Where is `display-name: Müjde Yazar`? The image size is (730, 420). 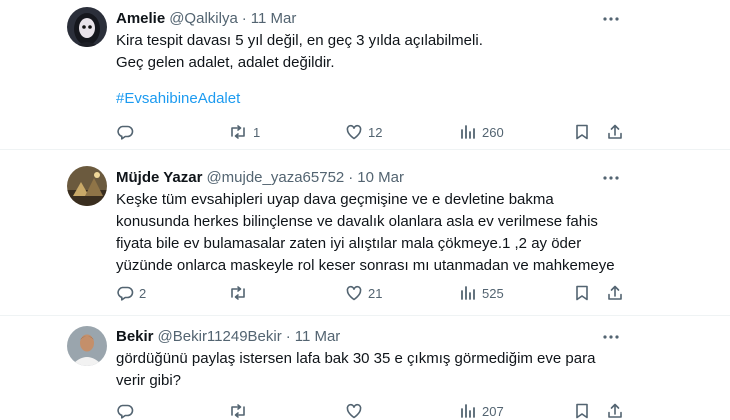
display-name: Müjde Yazar is located at coordinates (159, 177).